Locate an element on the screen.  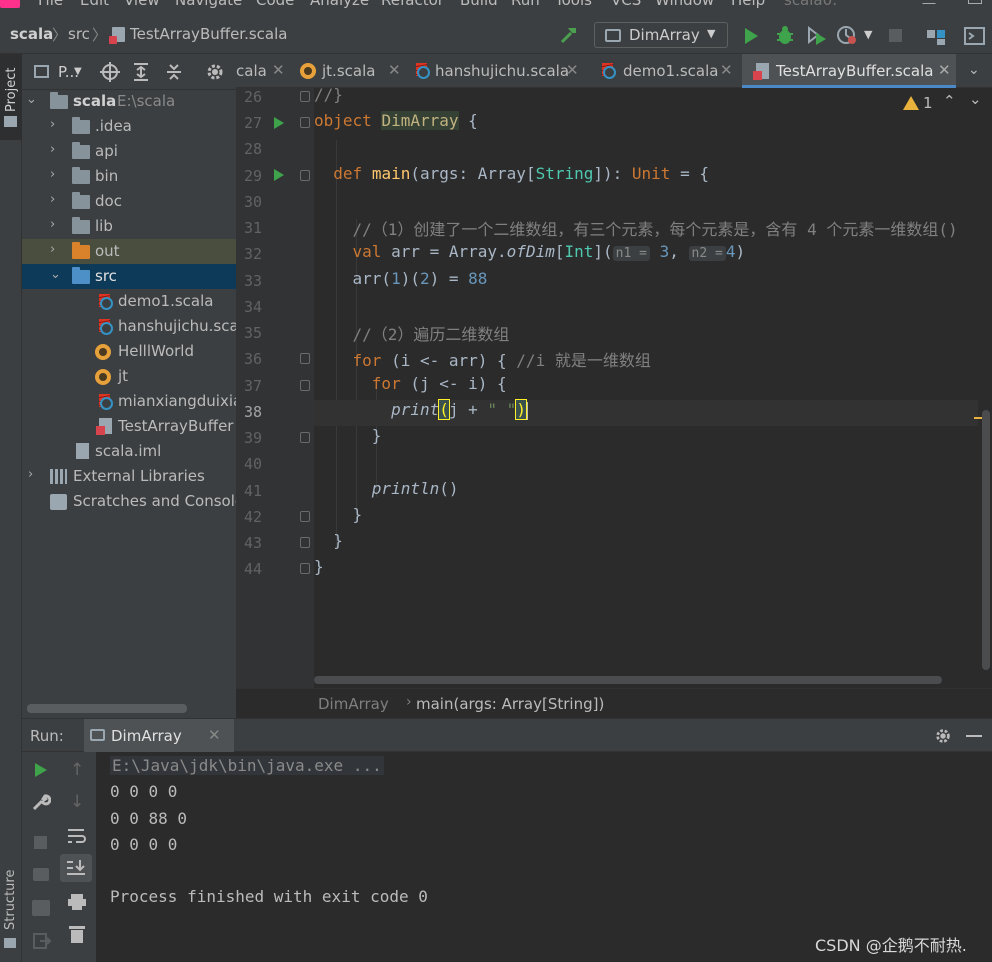
editor-vertical-scrollbar is located at coordinates (986, 540).